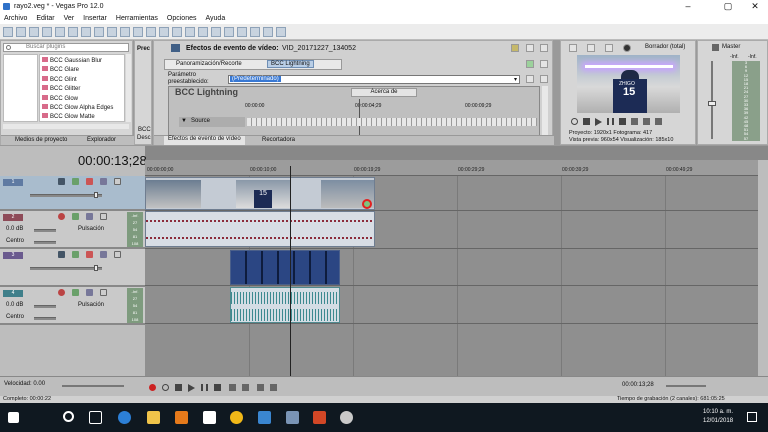  Describe the element at coordinates (319, 417) in the screenshot. I see `powerpoint-icon` at that location.